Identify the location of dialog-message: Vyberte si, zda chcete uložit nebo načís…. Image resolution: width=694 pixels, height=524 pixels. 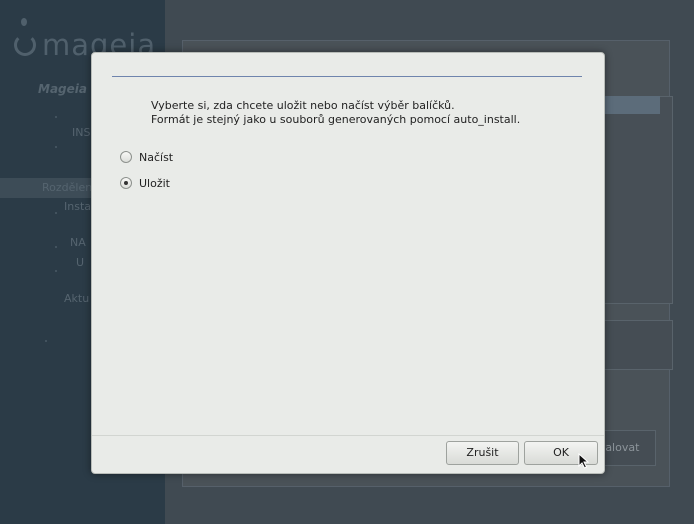
(366, 113).